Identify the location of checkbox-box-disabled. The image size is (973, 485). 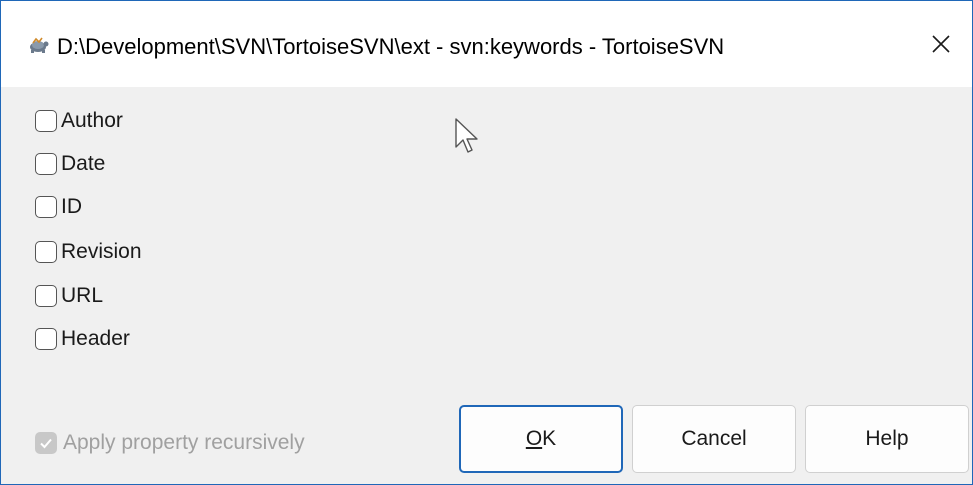
(46, 443).